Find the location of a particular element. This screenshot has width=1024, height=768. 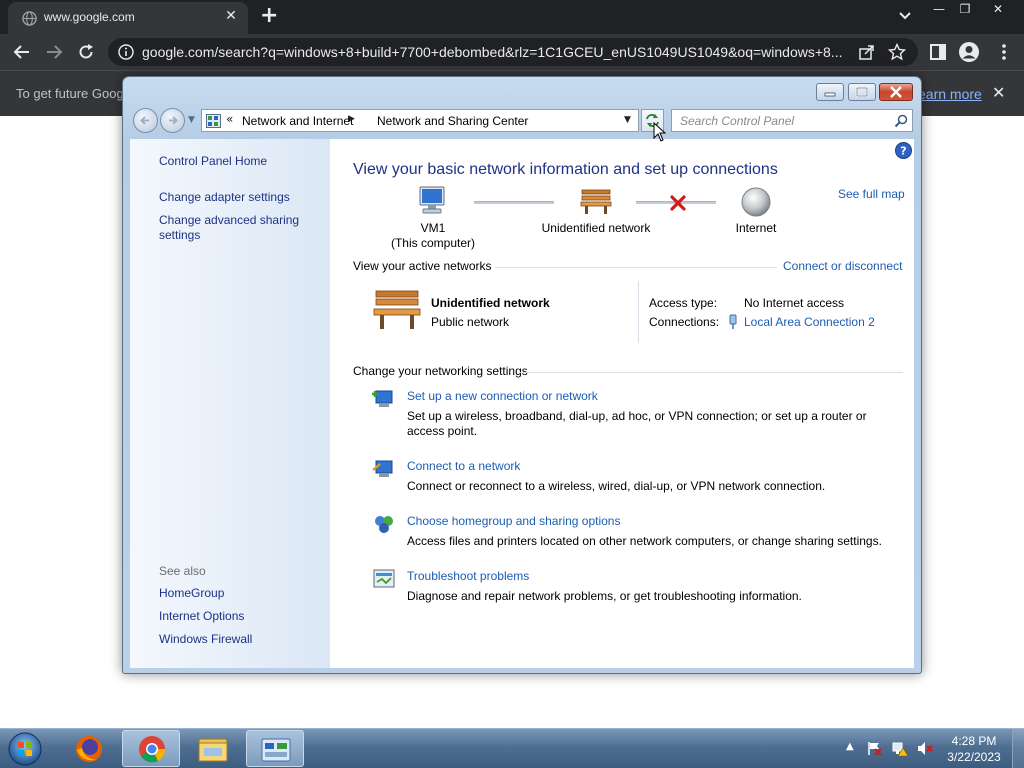

network-warning-icon is located at coordinates (899, 748).